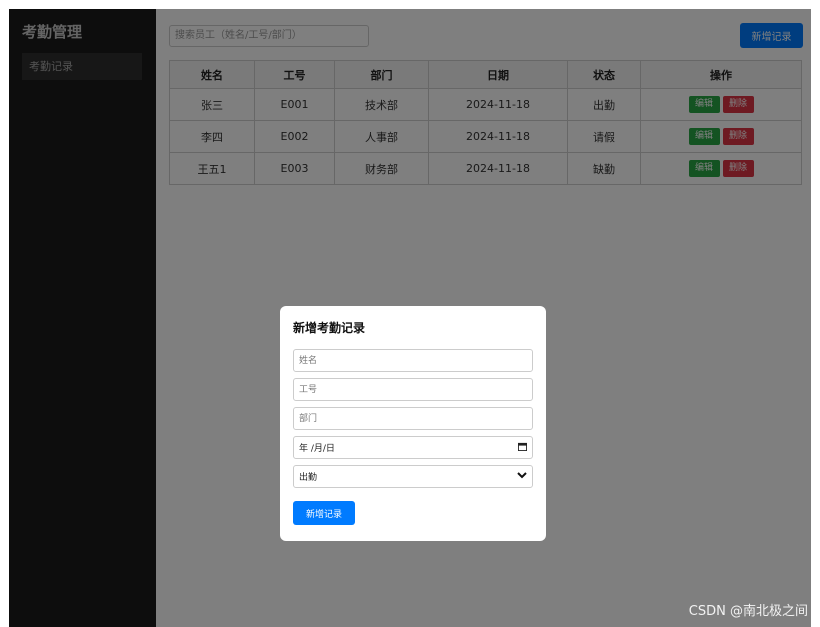 This screenshot has height=627, width=820. I want to click on chevron-down-icon, so click(522, 476).